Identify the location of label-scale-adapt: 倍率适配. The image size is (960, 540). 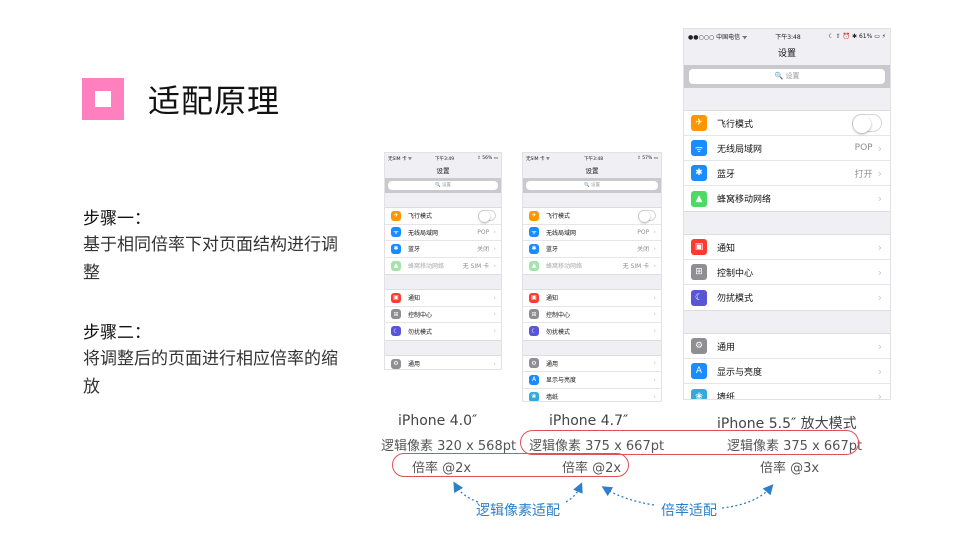
(689, 511).